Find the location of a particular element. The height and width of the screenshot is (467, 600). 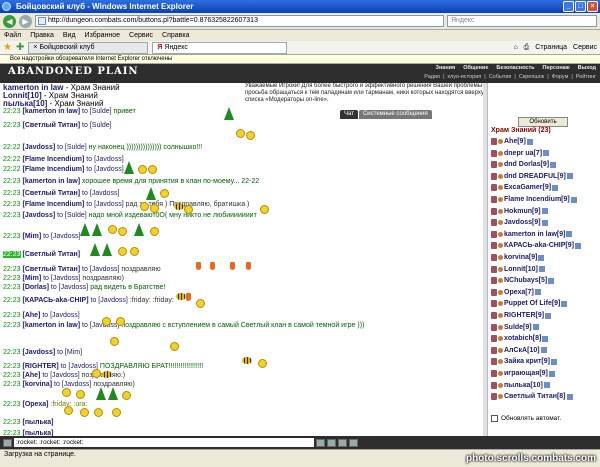

player-name: kamerton in law[9] is located at coordinates (534, 234).